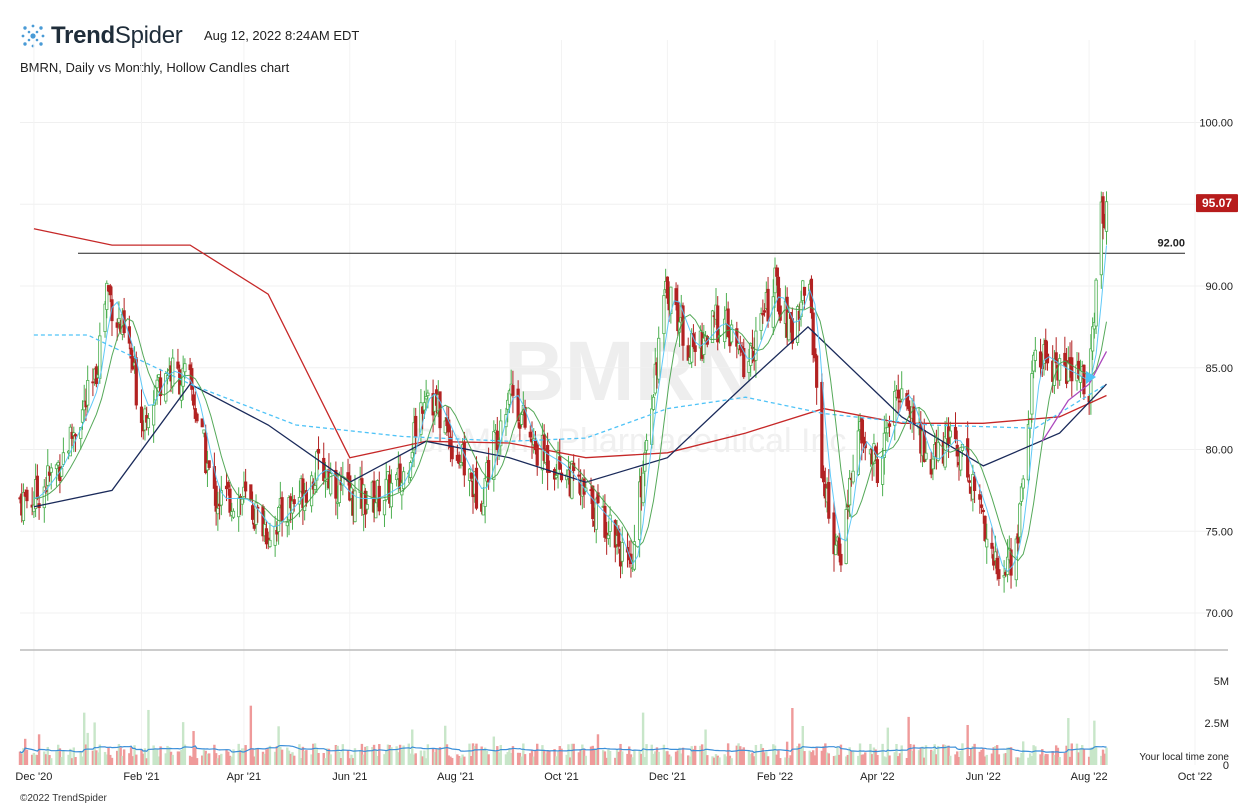 The width and height of the screenshot is (1259, 809). I want to click on time-tick: Aug '22, so click(1089, 777).